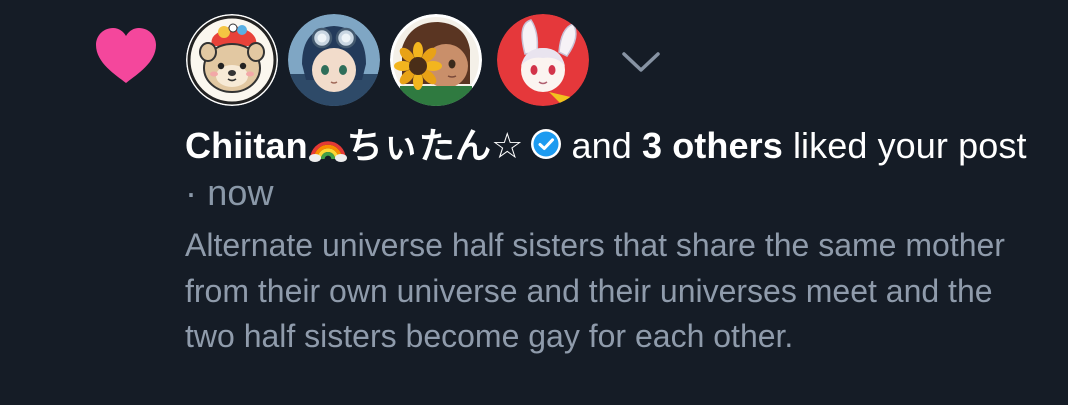 The height and width of the screenshot is (405, 1068). What do you see at coordinates (909, 145) in the screenshot?
I see `action-text: liked your post` at bounding box center [909, 145].